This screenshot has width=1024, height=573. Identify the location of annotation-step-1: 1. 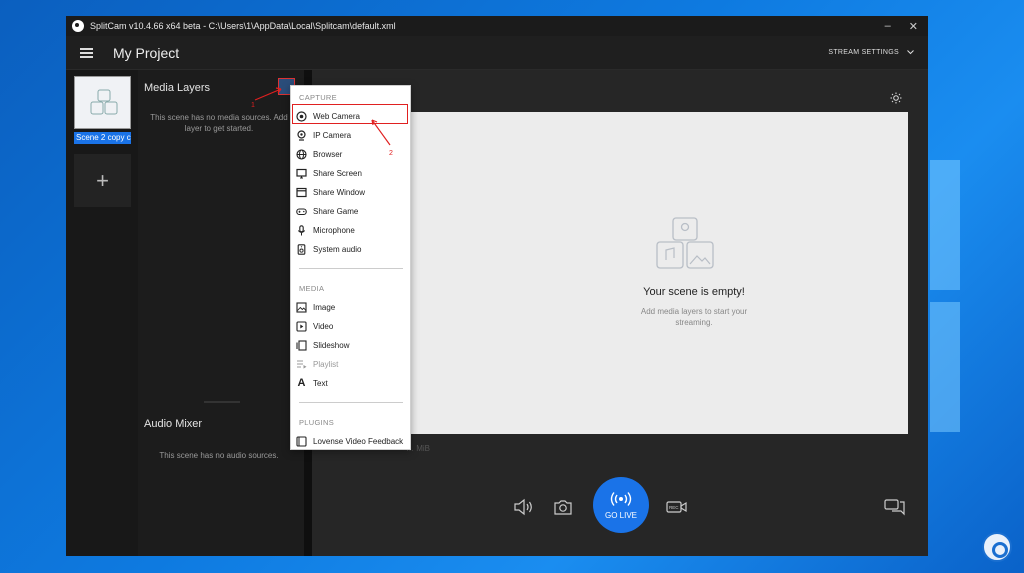
(253, 105).